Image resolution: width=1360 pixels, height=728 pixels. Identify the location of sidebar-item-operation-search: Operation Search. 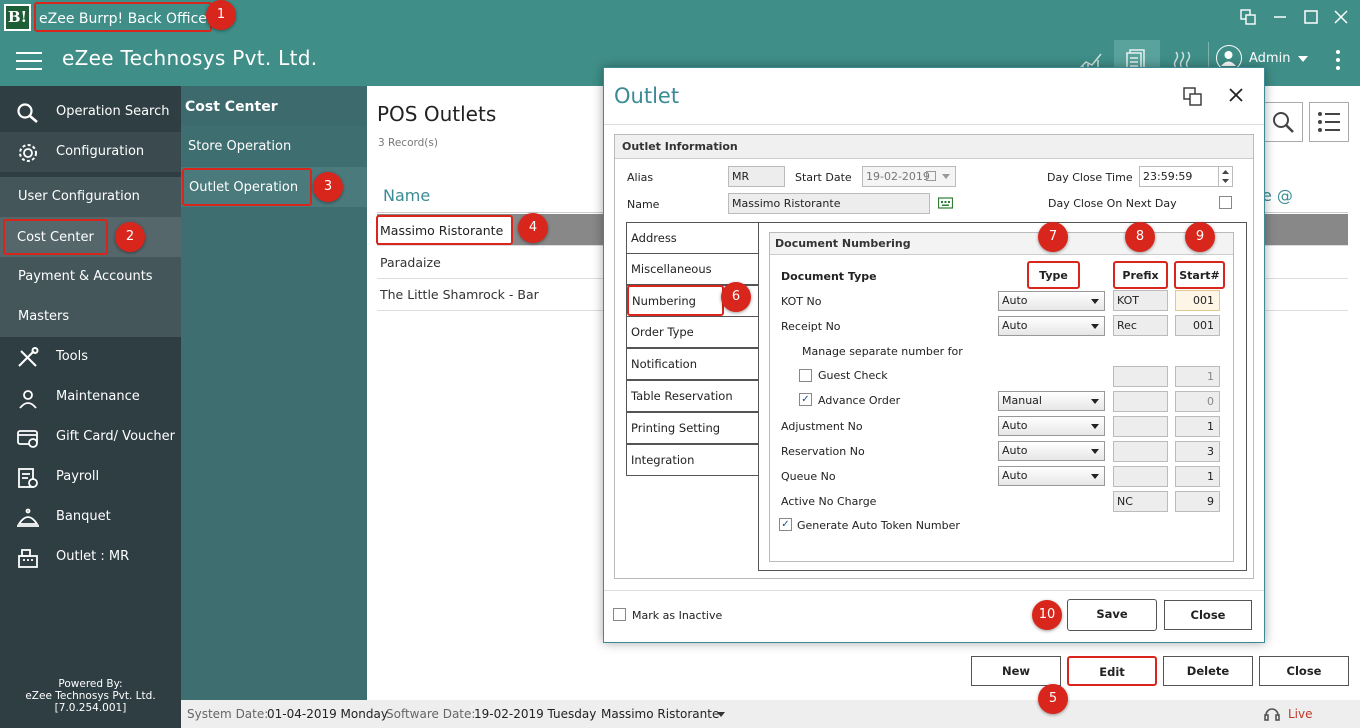
(90, 112).